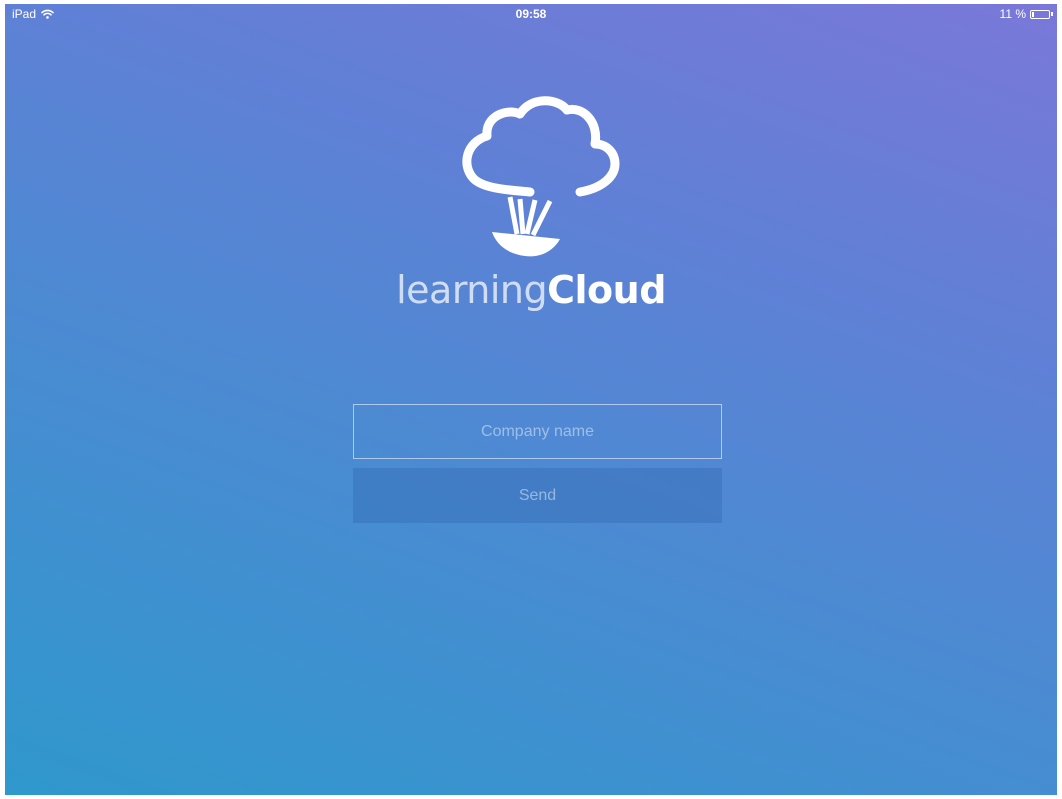 Image resolution: width=1062 pixels, height=799 pixels. Describe the element at coordinates (1012, 14) in the screenshot. I see `battery-percent: 11 %` at that location.